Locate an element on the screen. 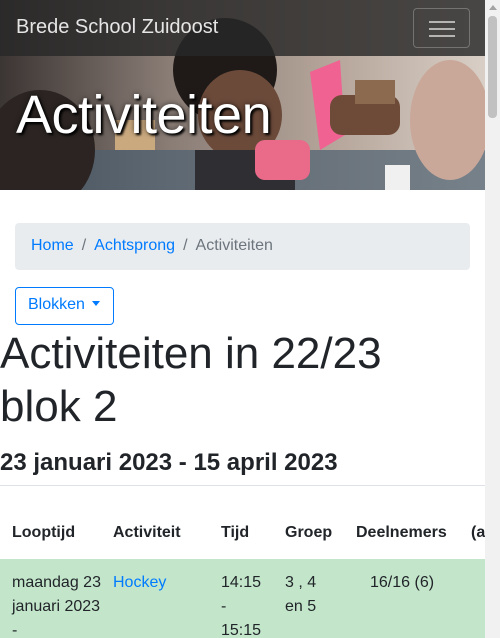 The width and height of the screenshot is (500, 638). vertical-scrollbar is located at coordinates (492, 319).